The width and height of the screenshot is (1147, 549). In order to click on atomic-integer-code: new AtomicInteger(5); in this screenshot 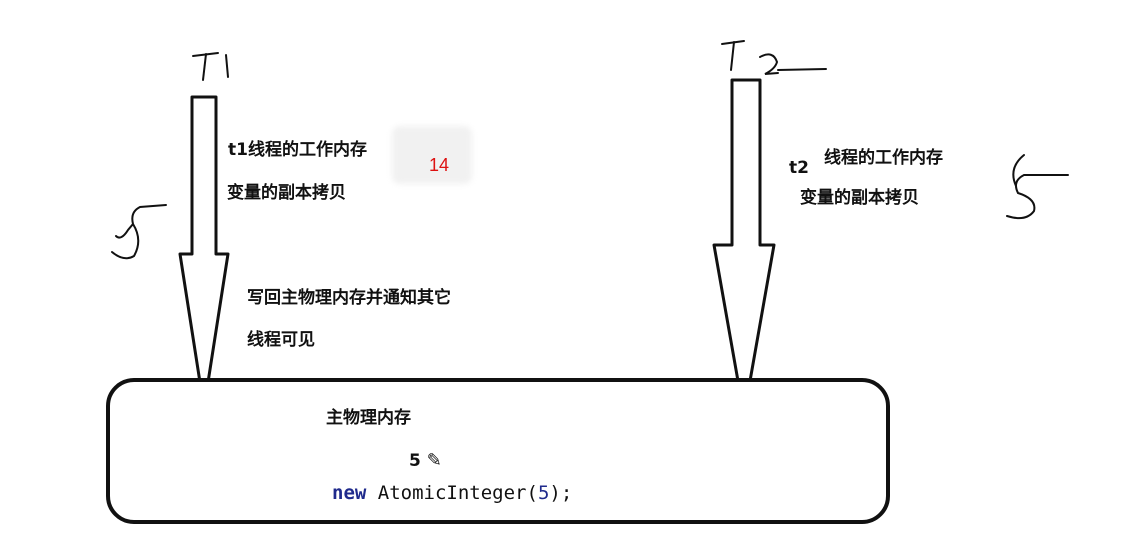, I will do `click(452, 493)`.